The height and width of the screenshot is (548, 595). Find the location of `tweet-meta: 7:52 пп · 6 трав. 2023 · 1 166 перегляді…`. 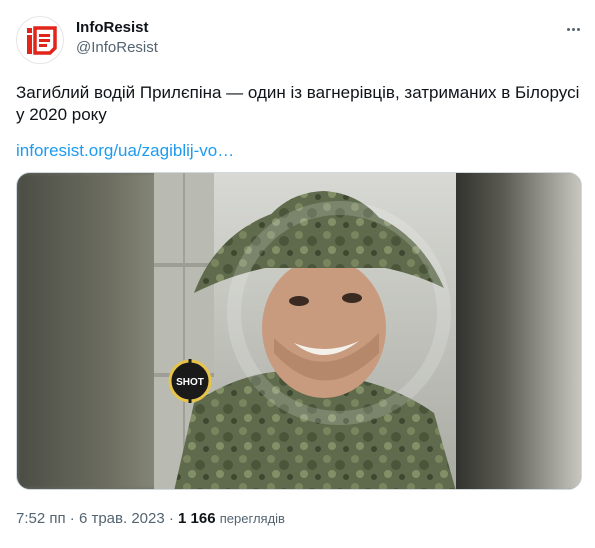

tweet-meta: 7:52 пп · 6 трав. 2023 · 1 166 перегляді… is located at coordinates (150, 519).